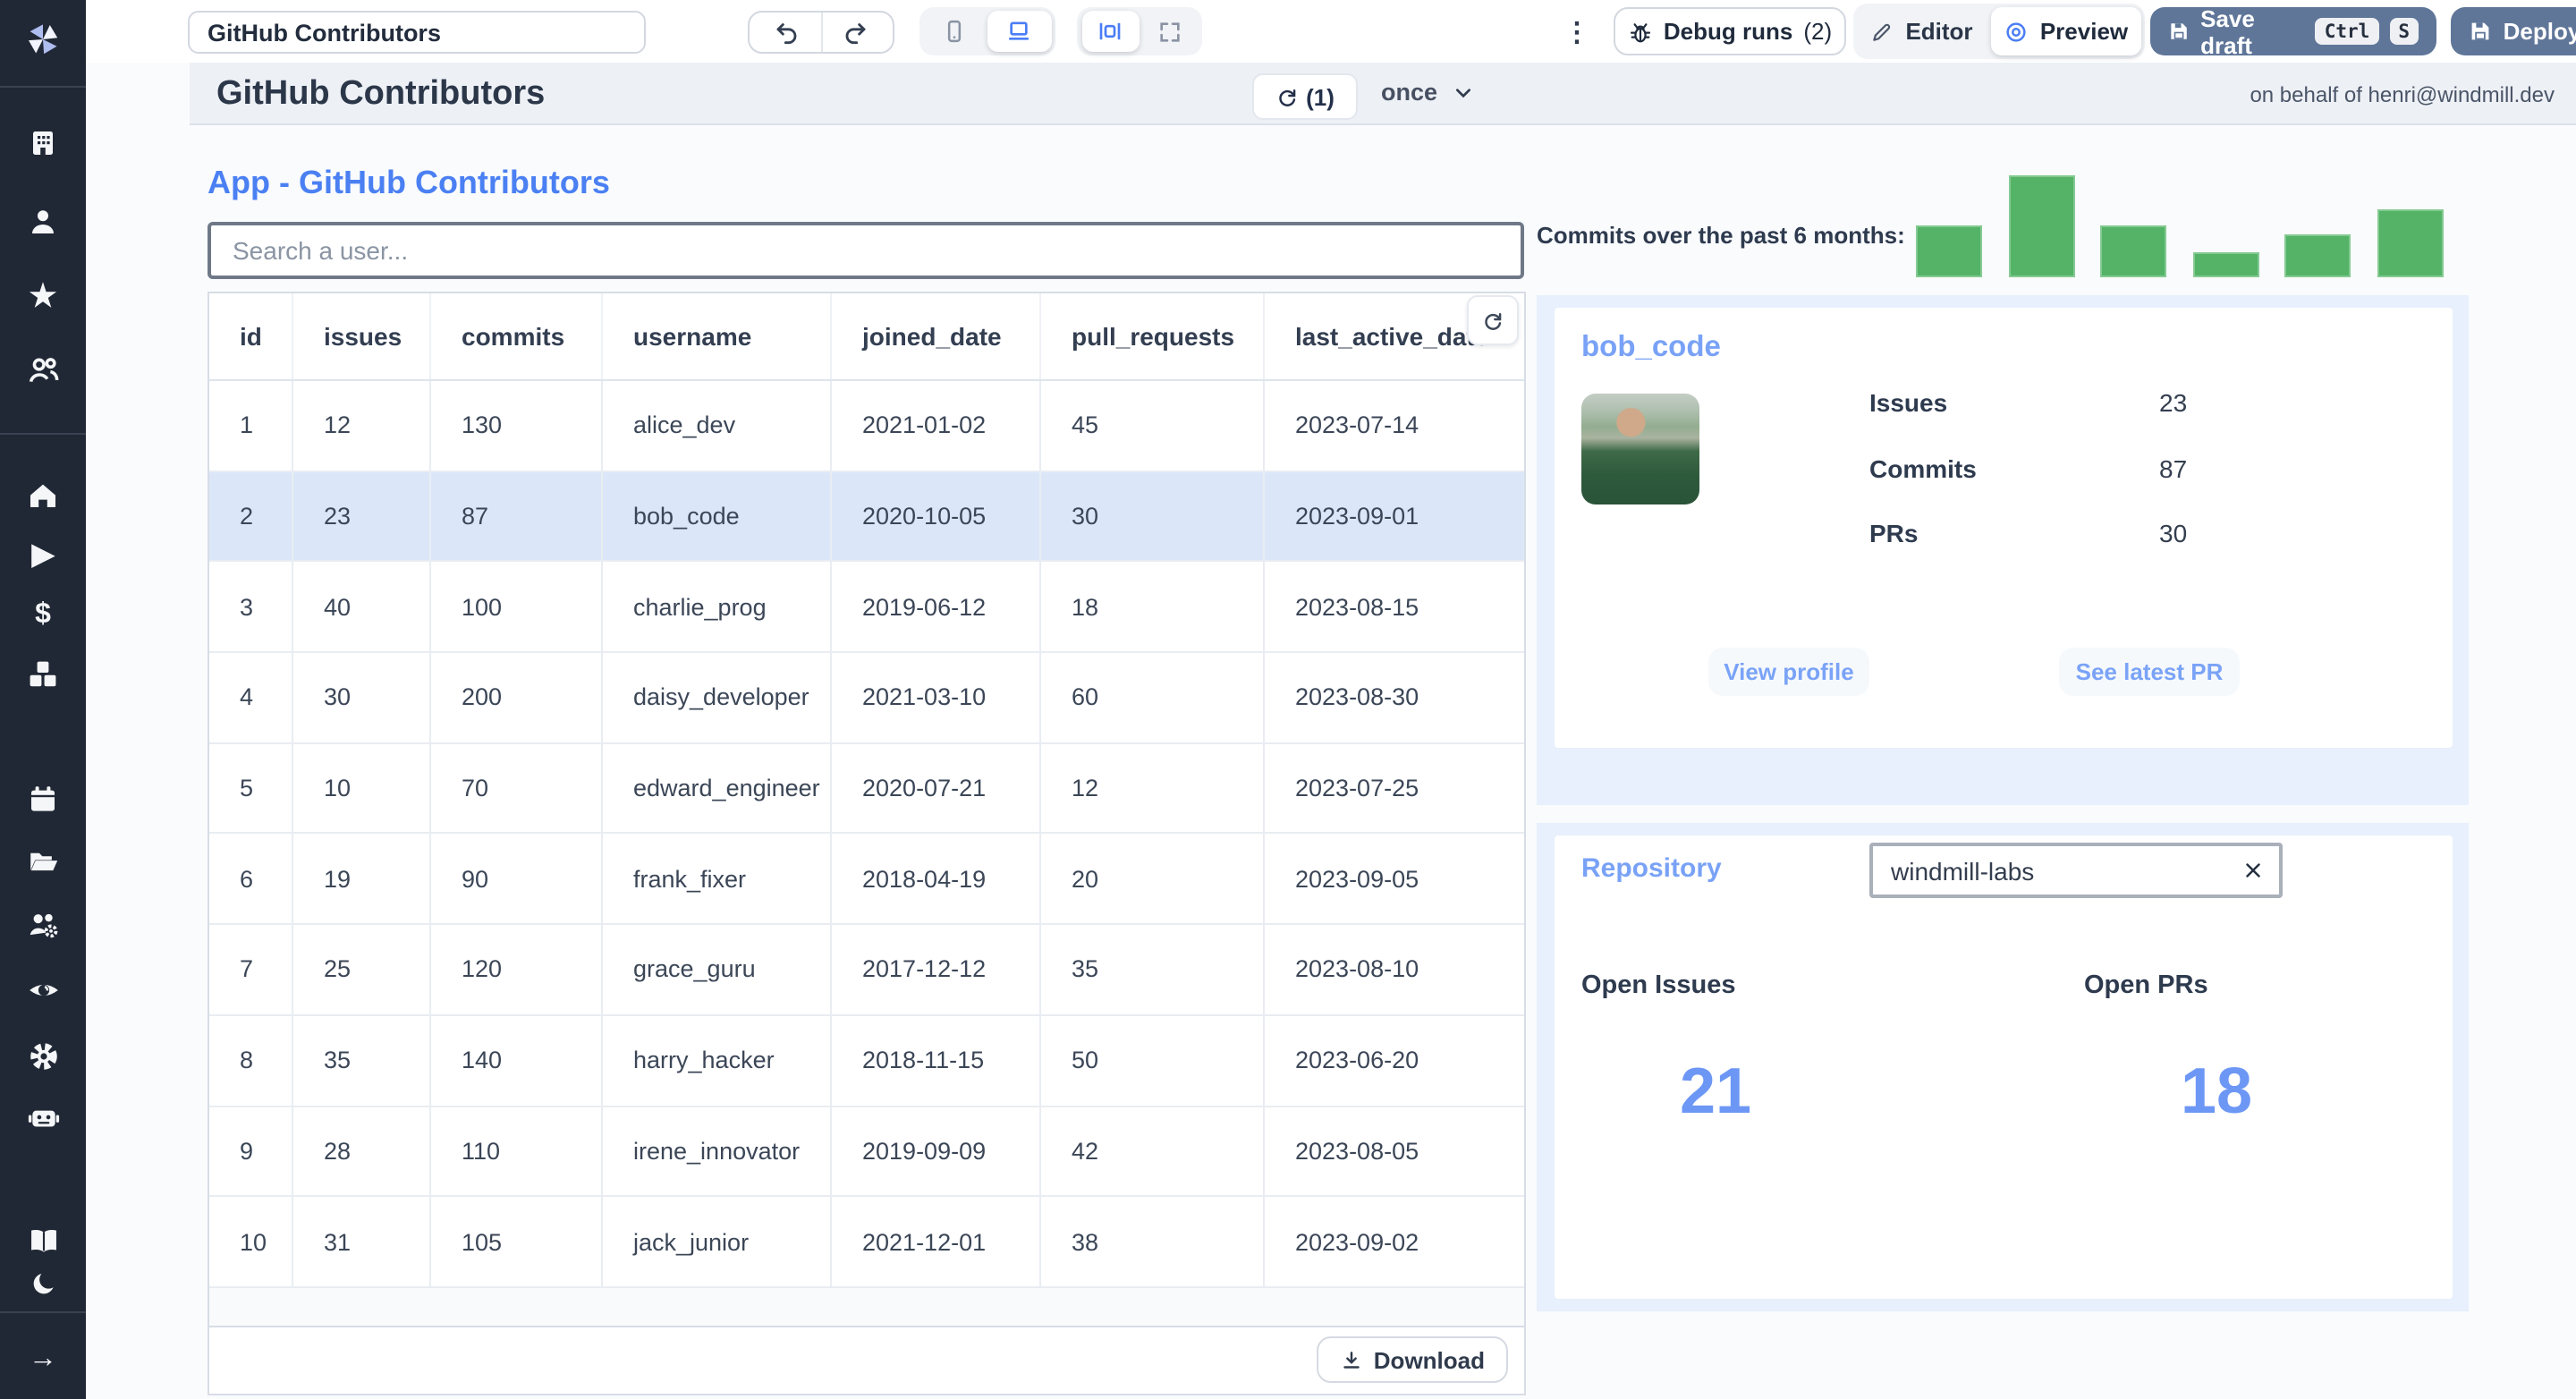 The height and width of the screenshot is (1399, 2576). What do you see at coordinates (1110, 31) in the screenshot?
I see `centered-layout-button` at bounding box center [1110, 31].